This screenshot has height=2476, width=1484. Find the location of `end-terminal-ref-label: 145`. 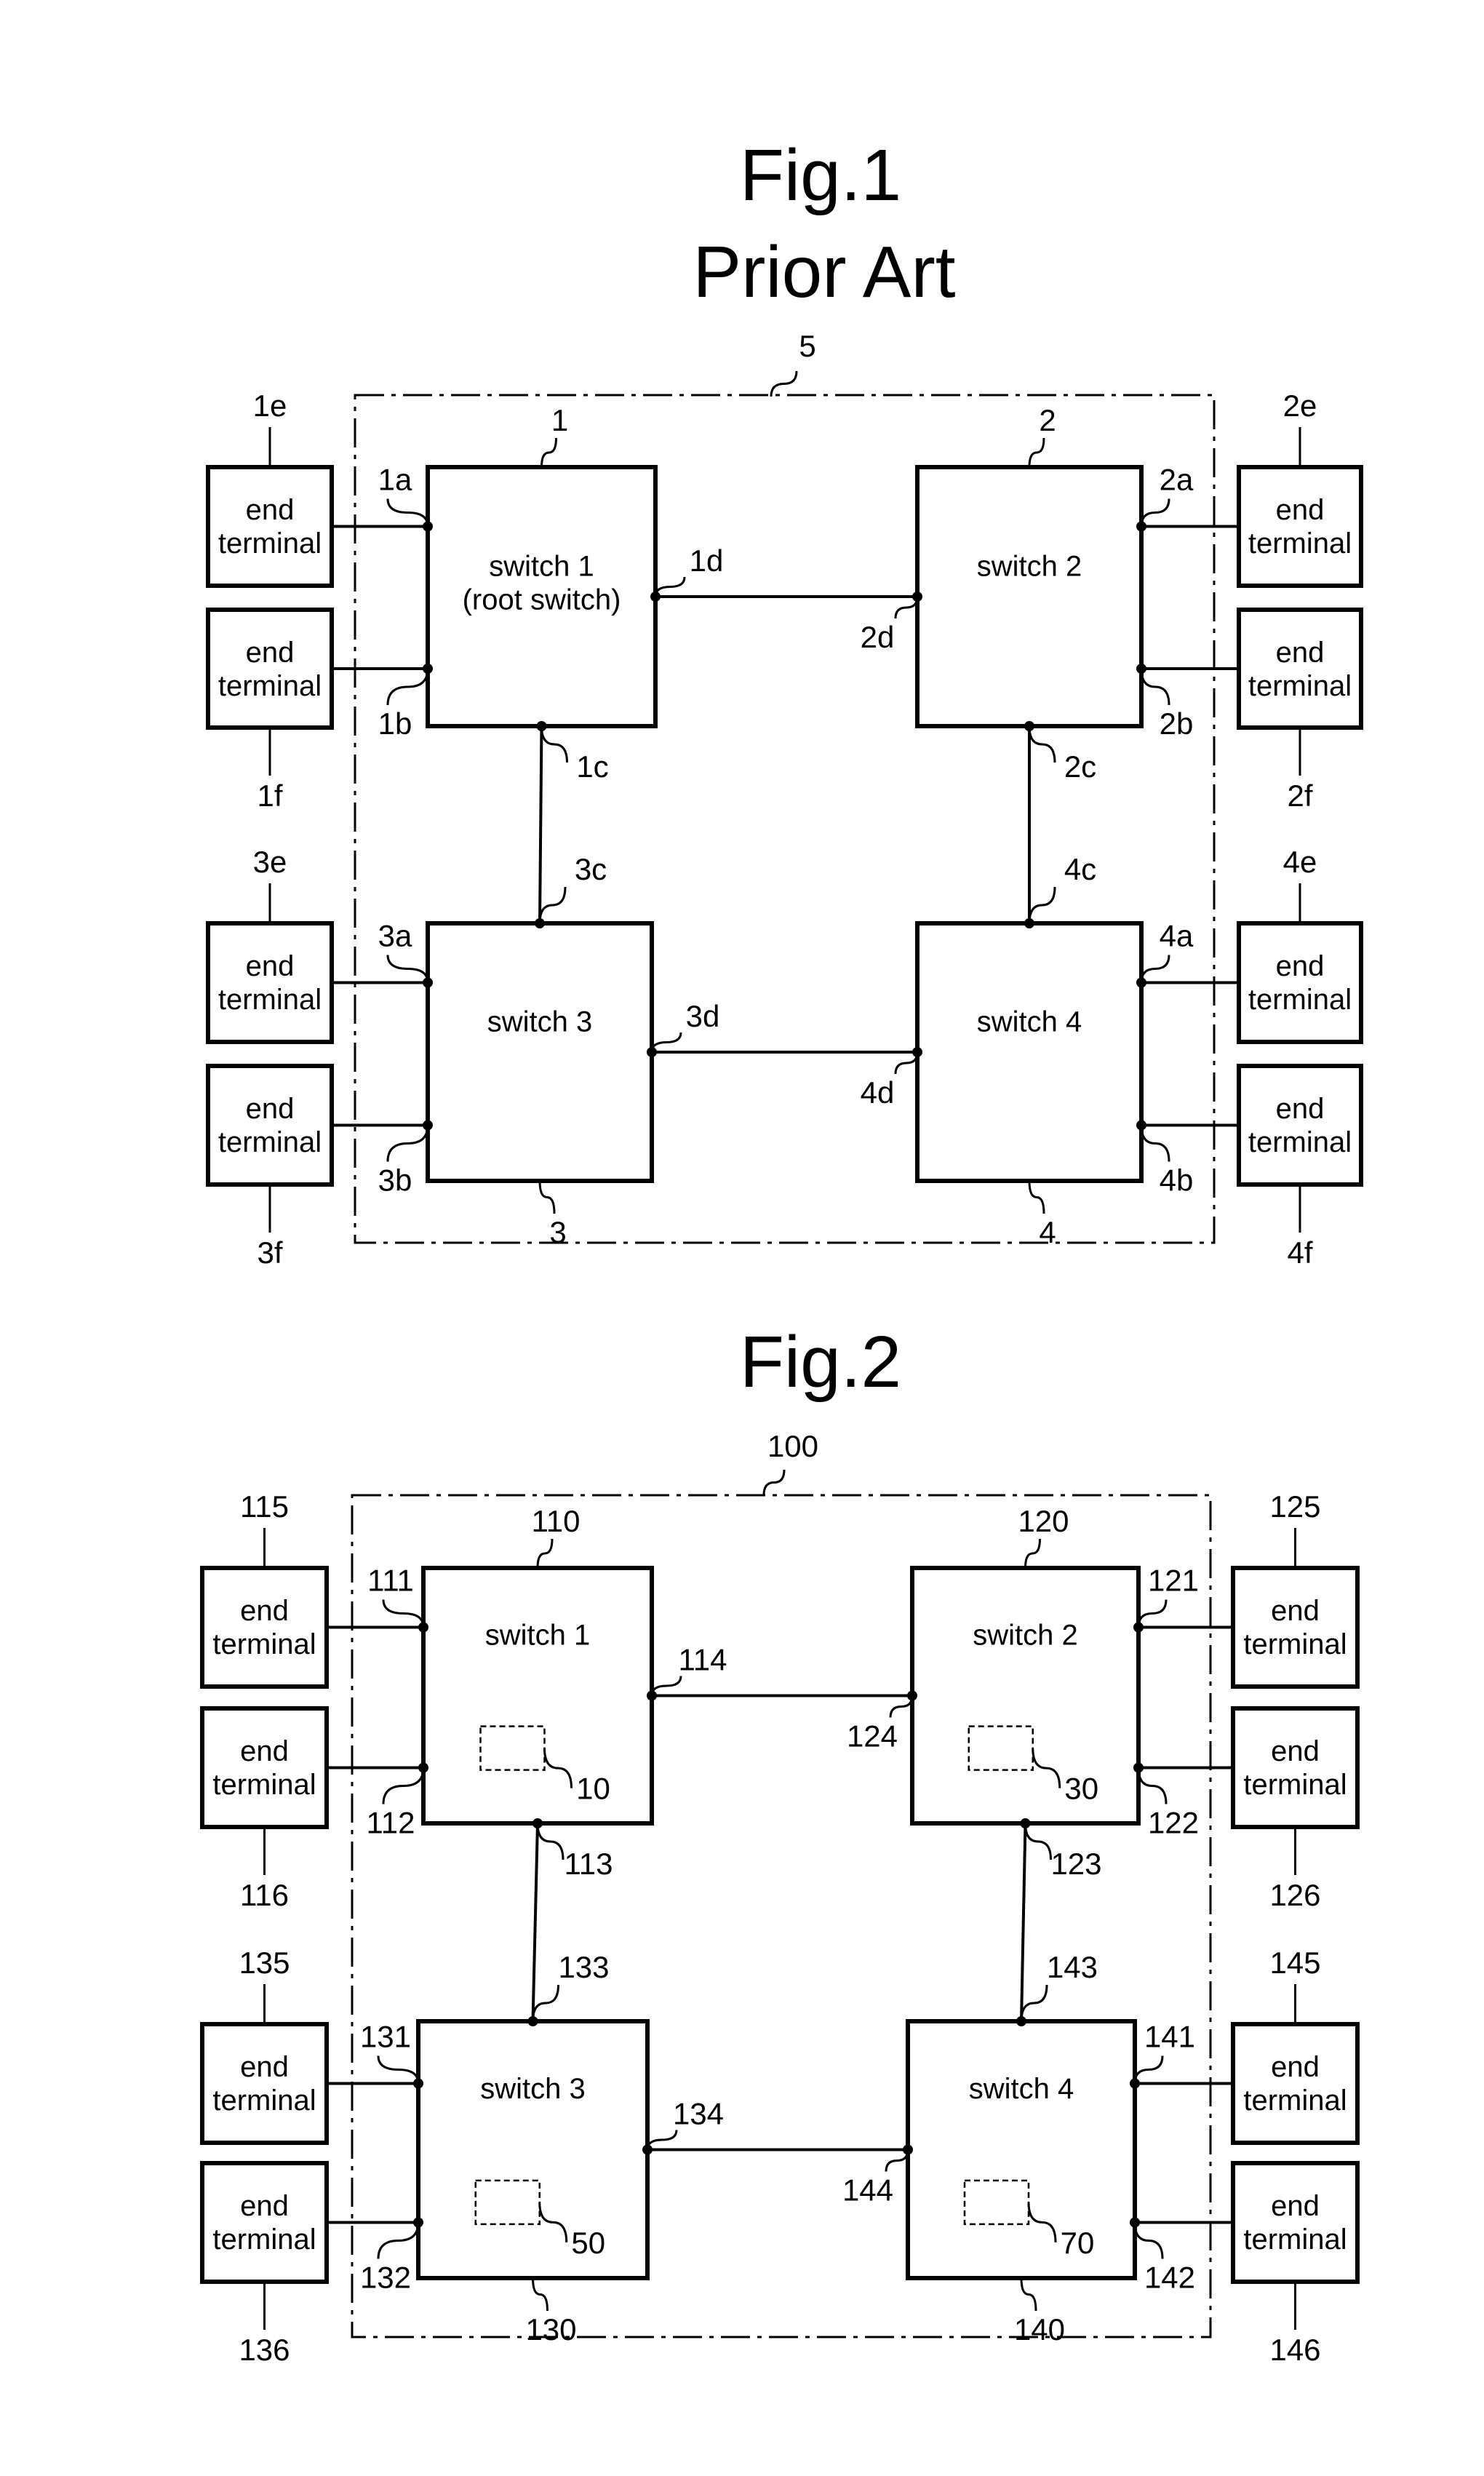

end-terminal-ref-label: 145 is located at coordinates (1294, 1963).